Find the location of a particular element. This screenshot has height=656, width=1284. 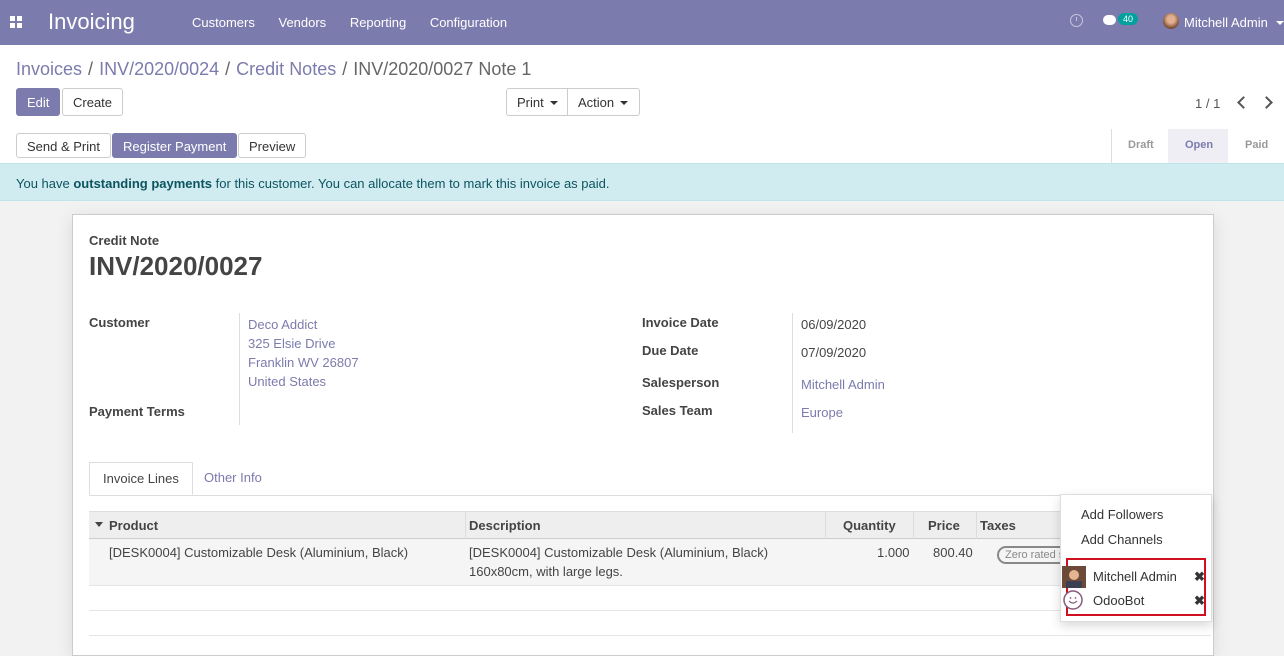

breadcrumb-parent-invoice: INV/2020/0024 is located at coordinates (159, 69).